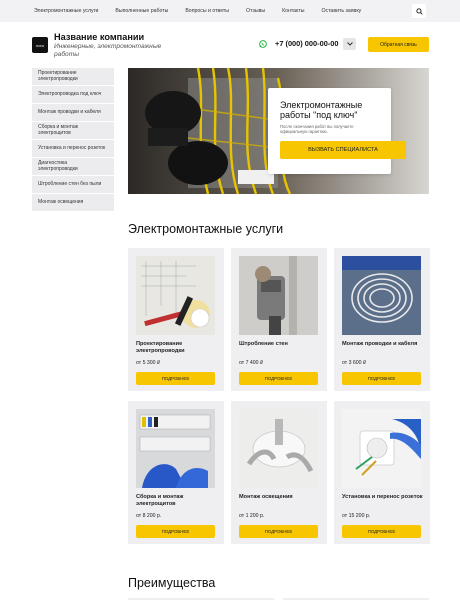  What do you see at coordinates (160, 500) in the screenshot?
I see `service-card-title: Сборка и монтаж электрощитов` at bounding box center [160, 500].